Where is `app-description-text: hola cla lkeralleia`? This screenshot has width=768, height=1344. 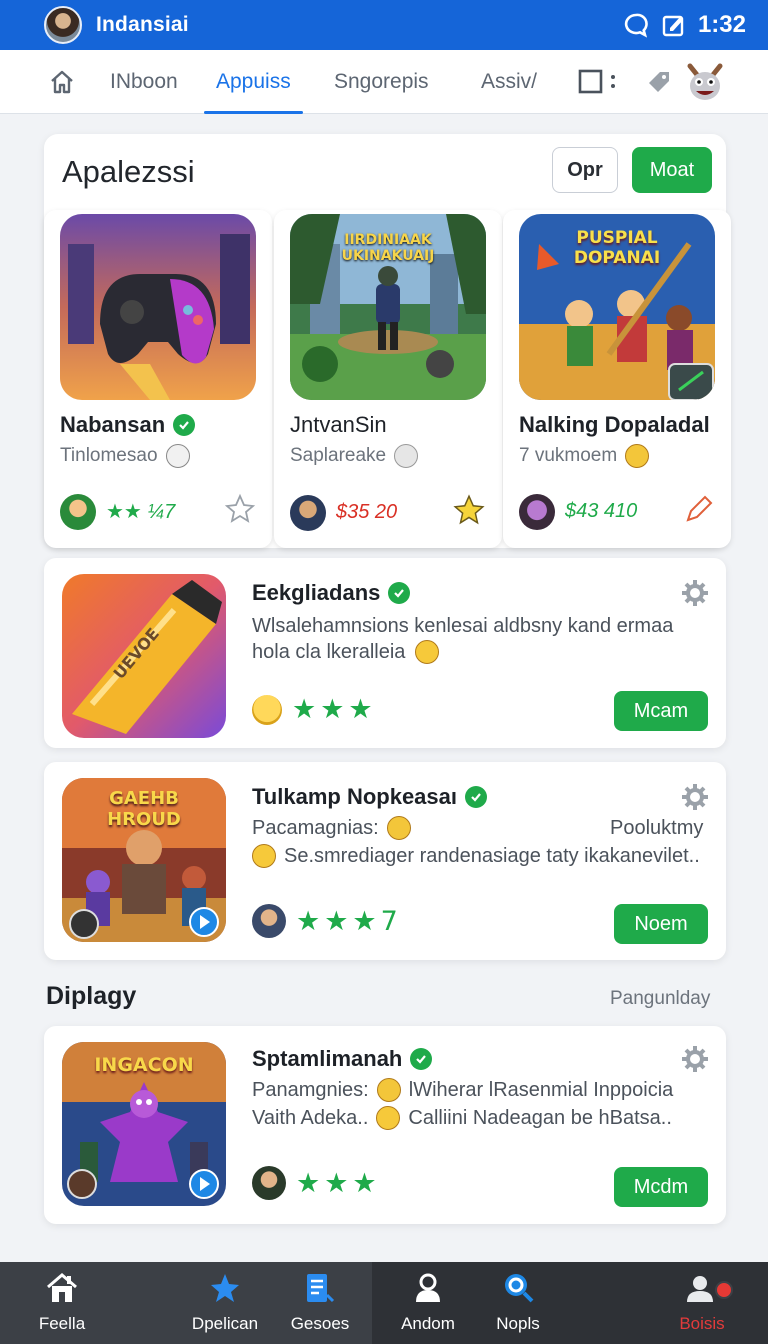
app-description-text: hola cla lkeralleia is located at coordinates (329, 652).